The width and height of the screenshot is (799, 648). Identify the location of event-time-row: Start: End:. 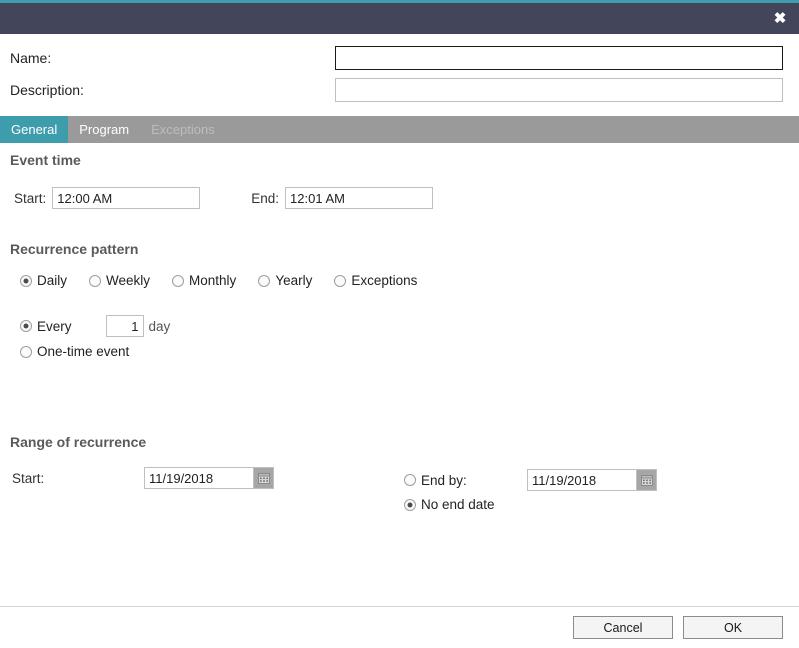
(224, 198).